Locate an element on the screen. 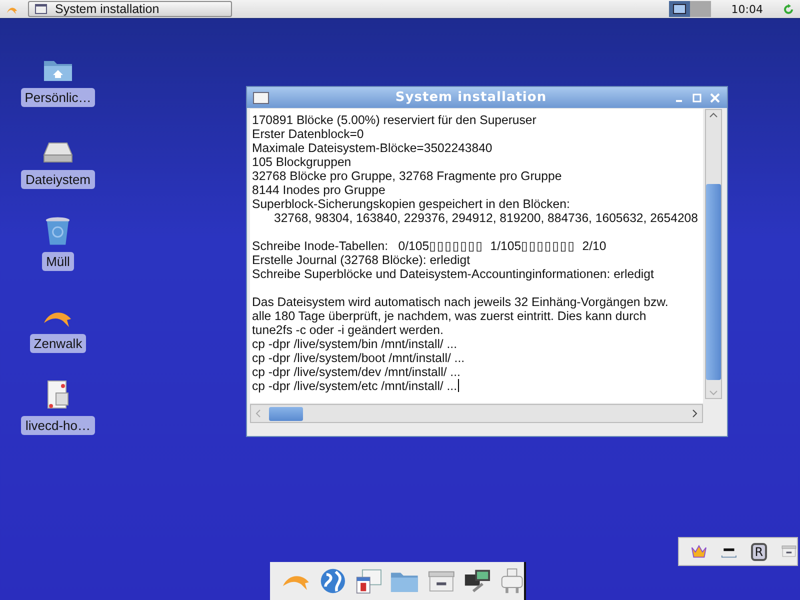 The image size is (800, 600). scroll-down-icon is located at coordinates (713, 393).